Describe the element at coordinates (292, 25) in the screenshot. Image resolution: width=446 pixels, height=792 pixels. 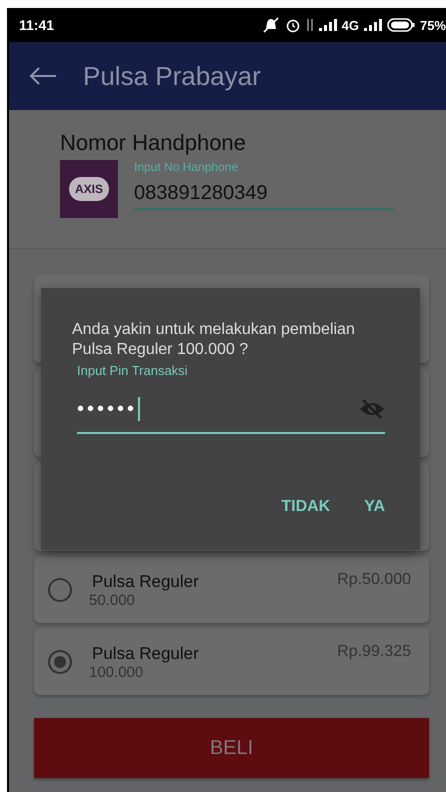
I see `alarm-icon` at that location.